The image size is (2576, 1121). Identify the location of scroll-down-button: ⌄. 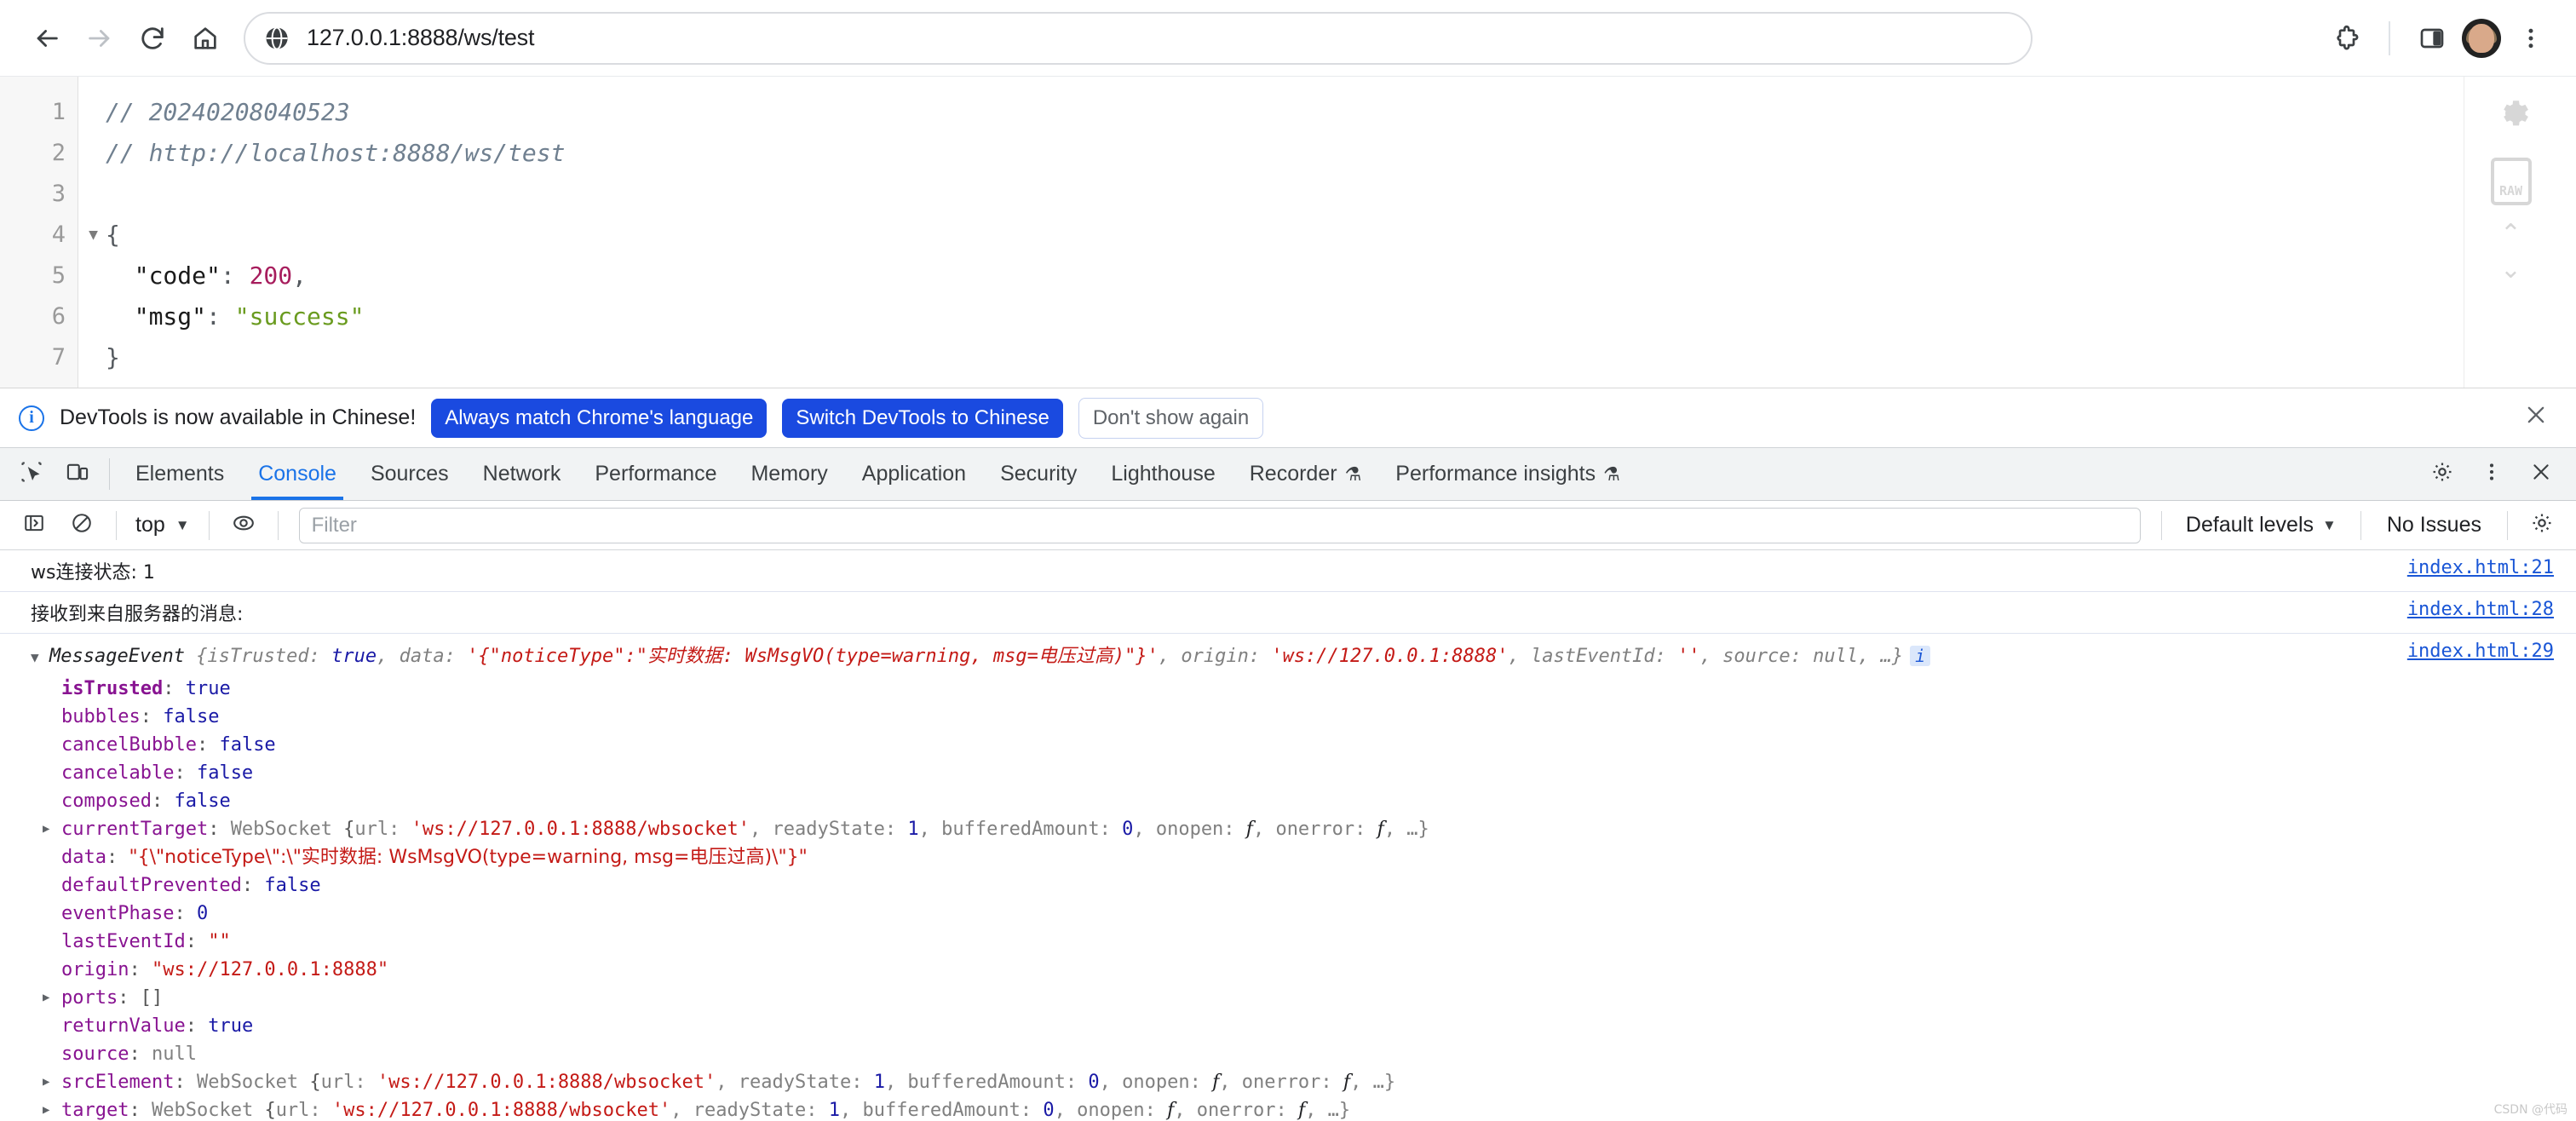
(2510, 270).